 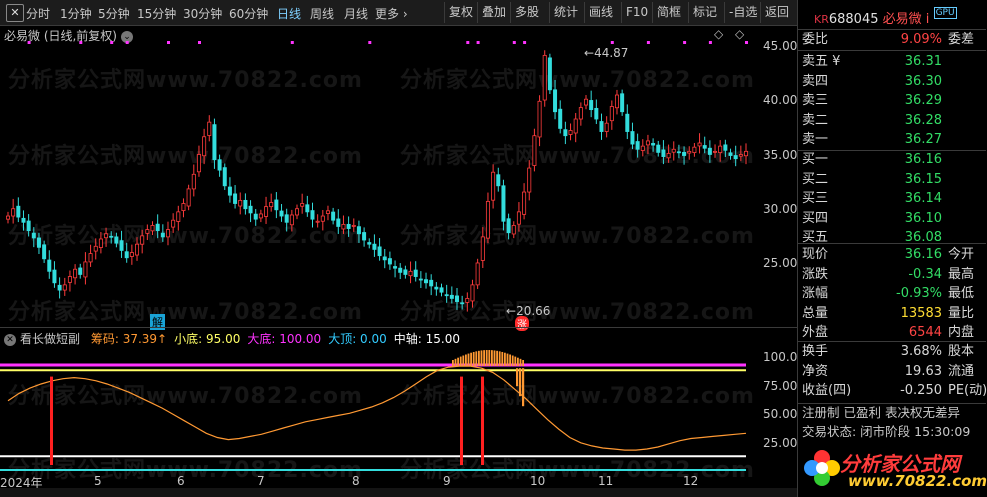 I want to click on signal-bar, so click(x=461, y=420).